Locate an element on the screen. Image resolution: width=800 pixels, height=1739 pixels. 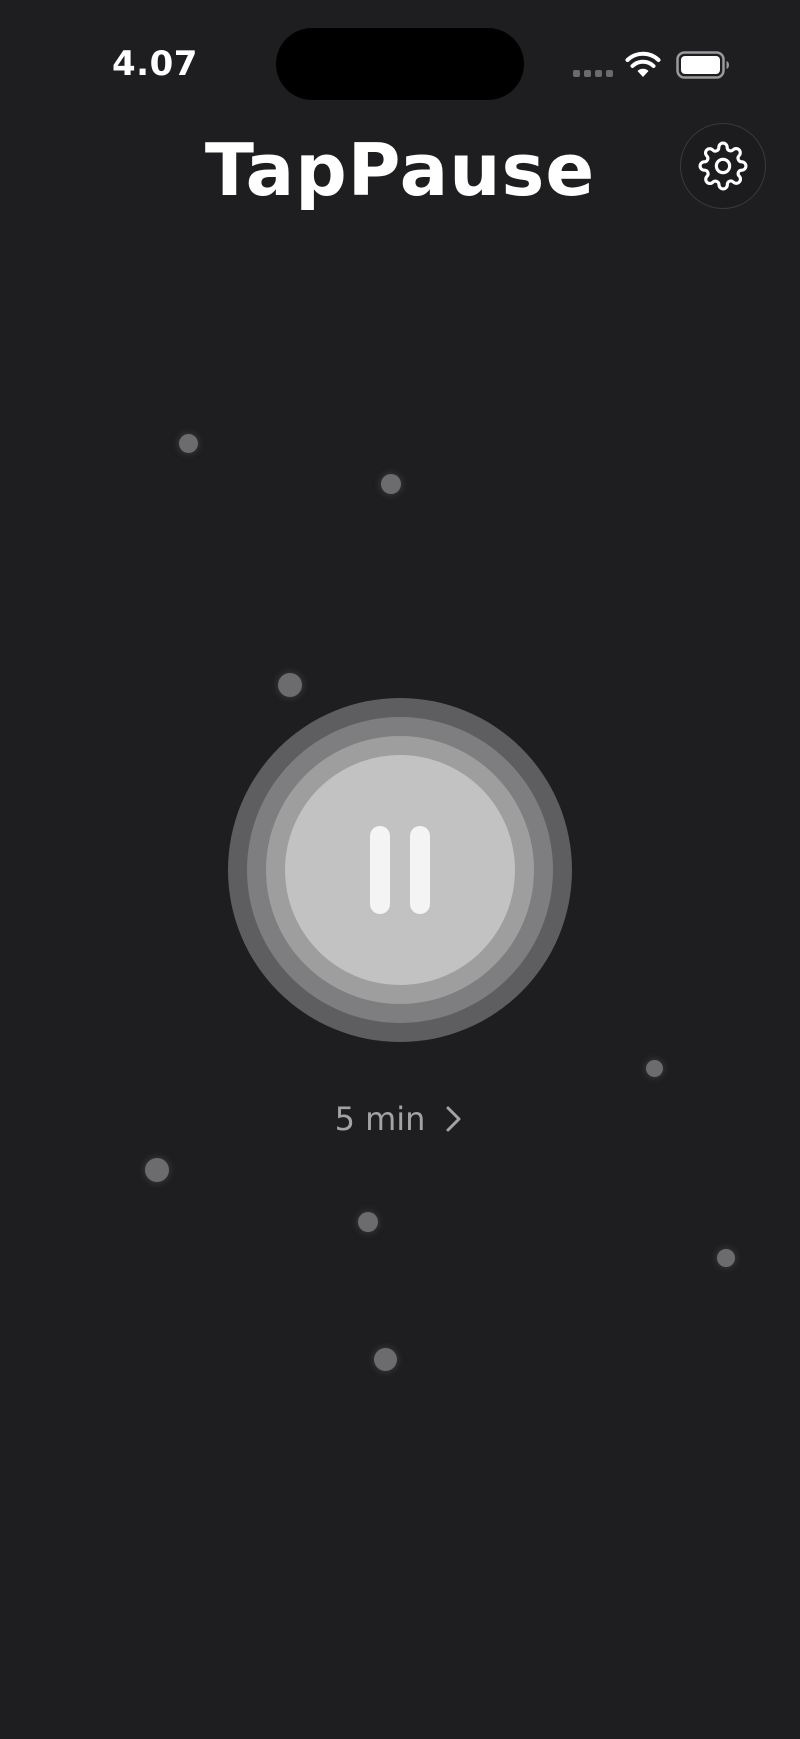
pause-icon is located at coordinates (400, 870).